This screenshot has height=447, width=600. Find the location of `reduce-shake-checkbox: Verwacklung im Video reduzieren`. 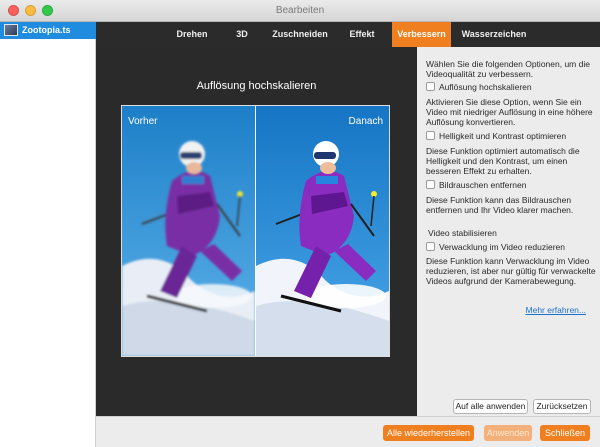

reduce-shake-checkbox: Verwacklung im Video reduzieren is located at coordinates (511, 247).